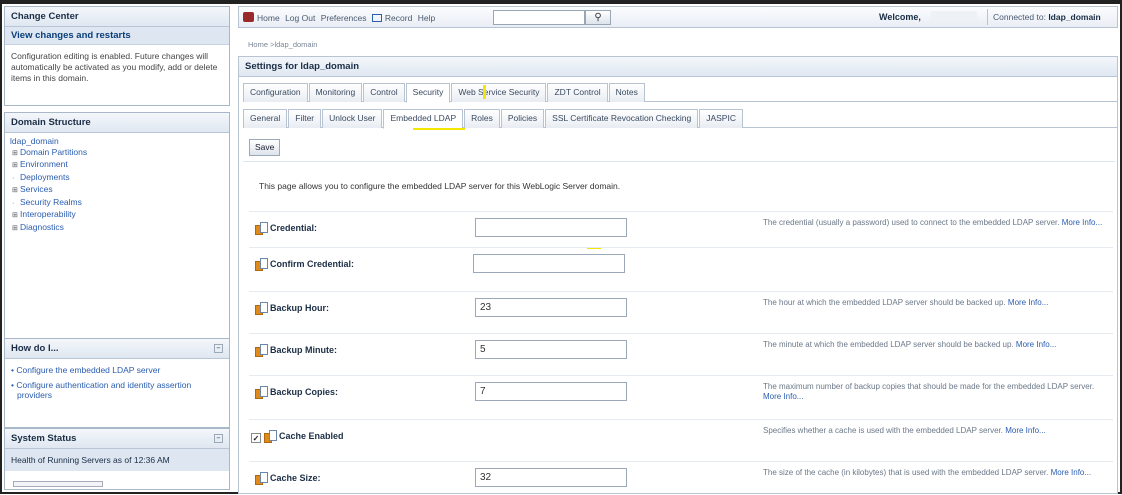 This screenshot has width=1122, height=495. What do you see at coordinates (117, 215) in the screenshot?
I see `tree-item-interoperability: ⊞ Interoperability` at bounding box center [117, 215].